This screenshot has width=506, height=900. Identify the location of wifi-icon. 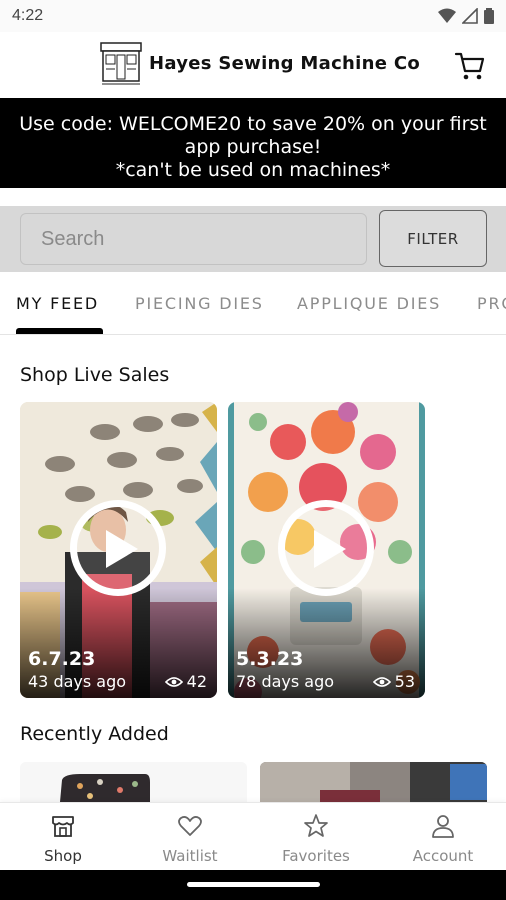
(447, 15).